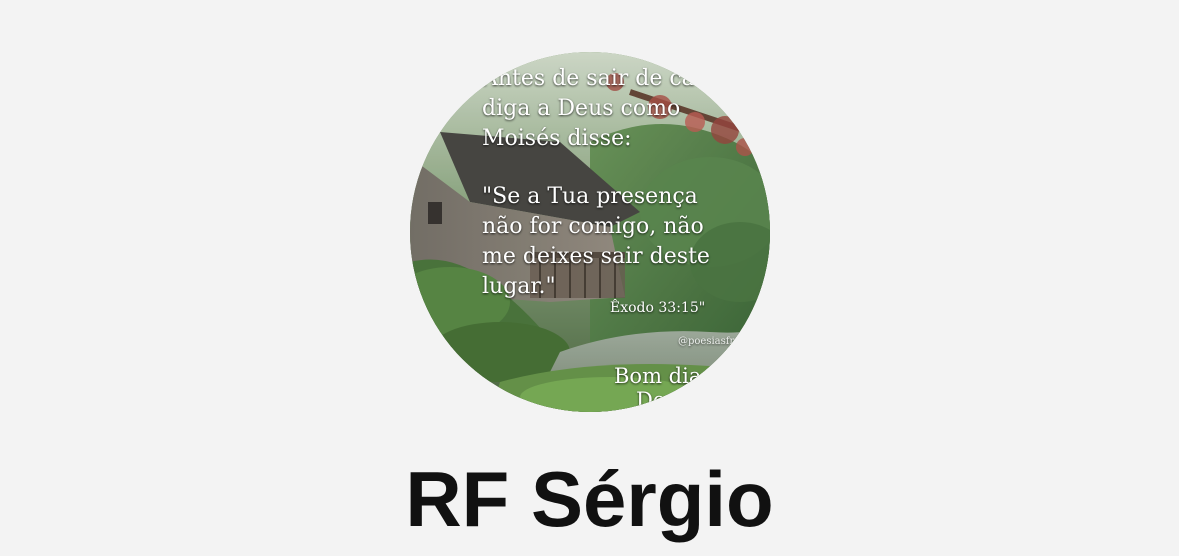 The height and width of the screenshot is (556, 1179). Describe the element at coordinates (557, 138) in the screenshot. I see `quote-line: Moisés disse:` at that location.